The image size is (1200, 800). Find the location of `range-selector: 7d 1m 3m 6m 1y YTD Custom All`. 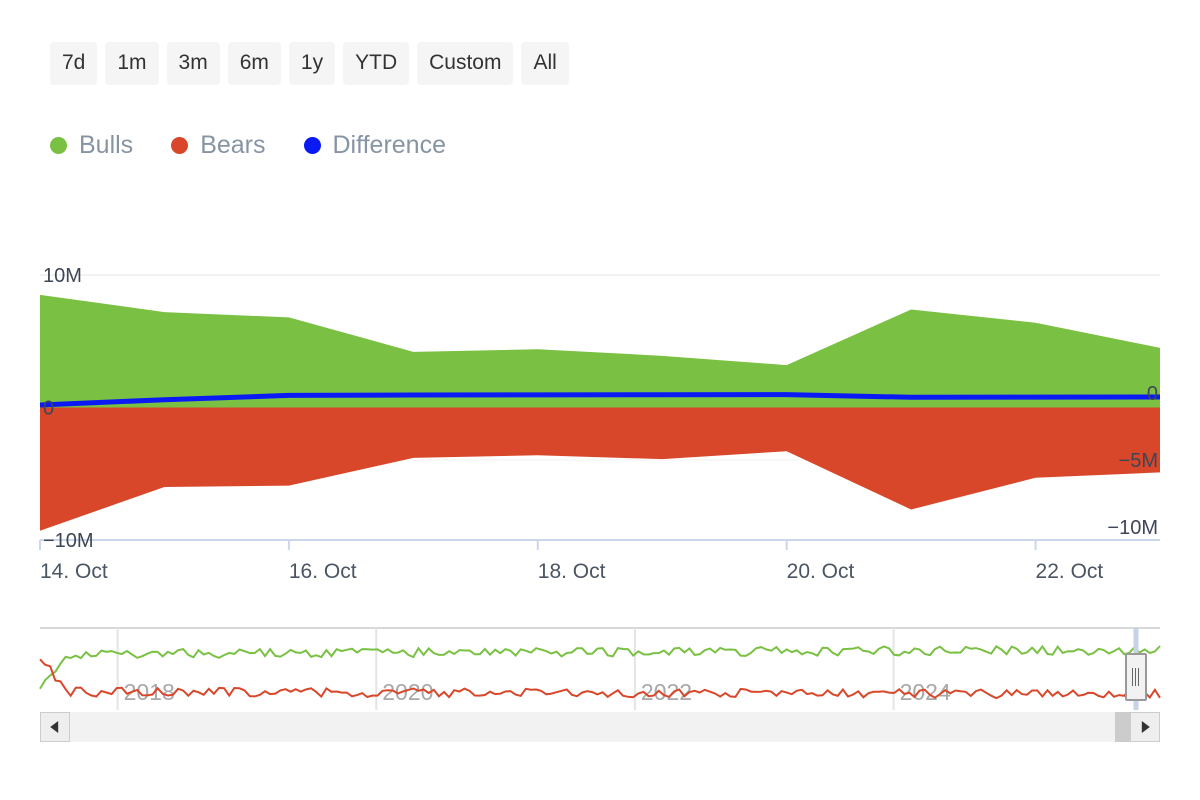

range-selector: 7d 1m 3m 6m 1y YTD Custom All is located at coordinates (309, 63).